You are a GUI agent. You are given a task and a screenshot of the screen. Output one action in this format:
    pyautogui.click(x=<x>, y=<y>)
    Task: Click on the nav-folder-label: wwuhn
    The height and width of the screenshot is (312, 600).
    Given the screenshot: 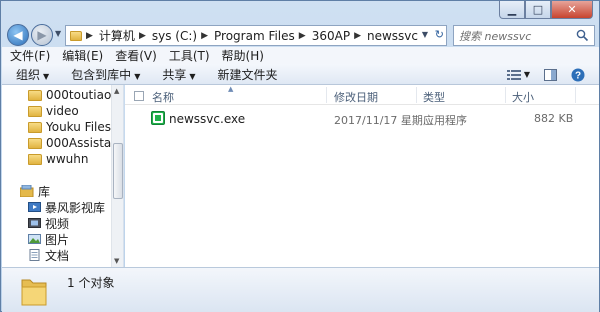 What is the action you would take?
    pyautogui.click(x=67, y=159)
    